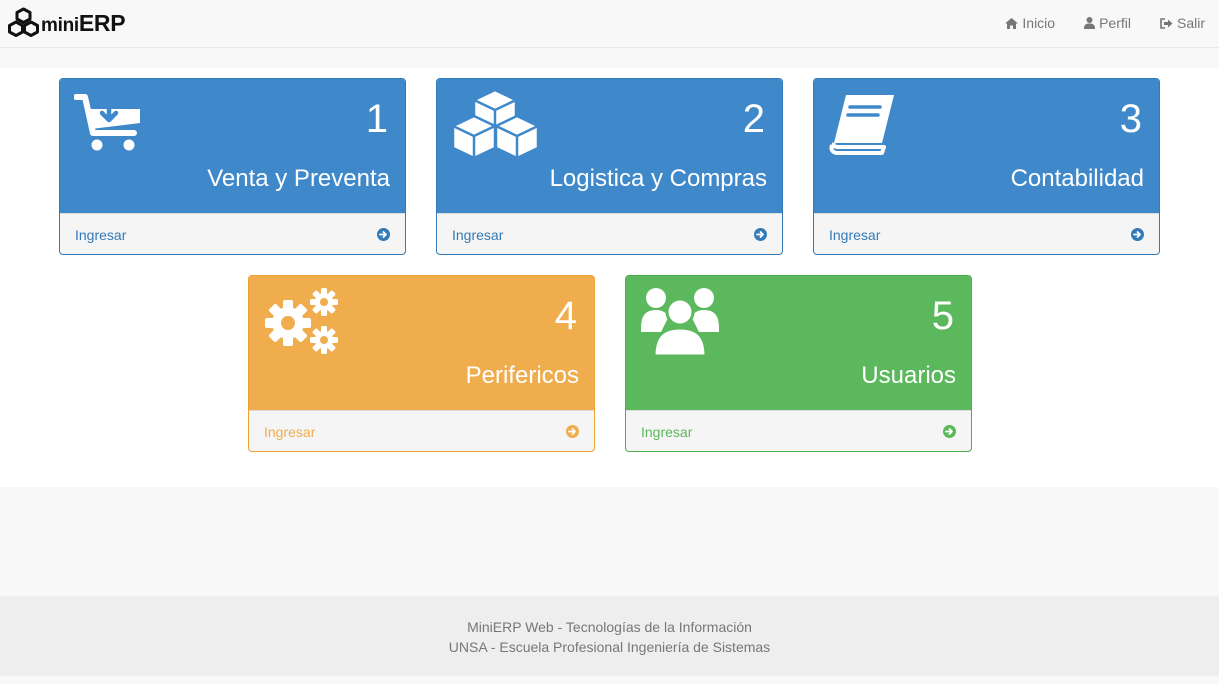 This screenshot has width=1219, height=684. Describe the element at coordinates (609, 233) in the screenshot. I see `ingresar-link-logistica: Ingresar` at that location.